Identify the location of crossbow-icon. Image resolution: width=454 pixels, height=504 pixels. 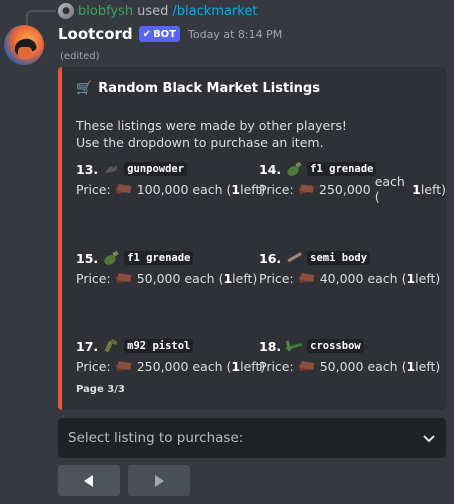
(294, 346).